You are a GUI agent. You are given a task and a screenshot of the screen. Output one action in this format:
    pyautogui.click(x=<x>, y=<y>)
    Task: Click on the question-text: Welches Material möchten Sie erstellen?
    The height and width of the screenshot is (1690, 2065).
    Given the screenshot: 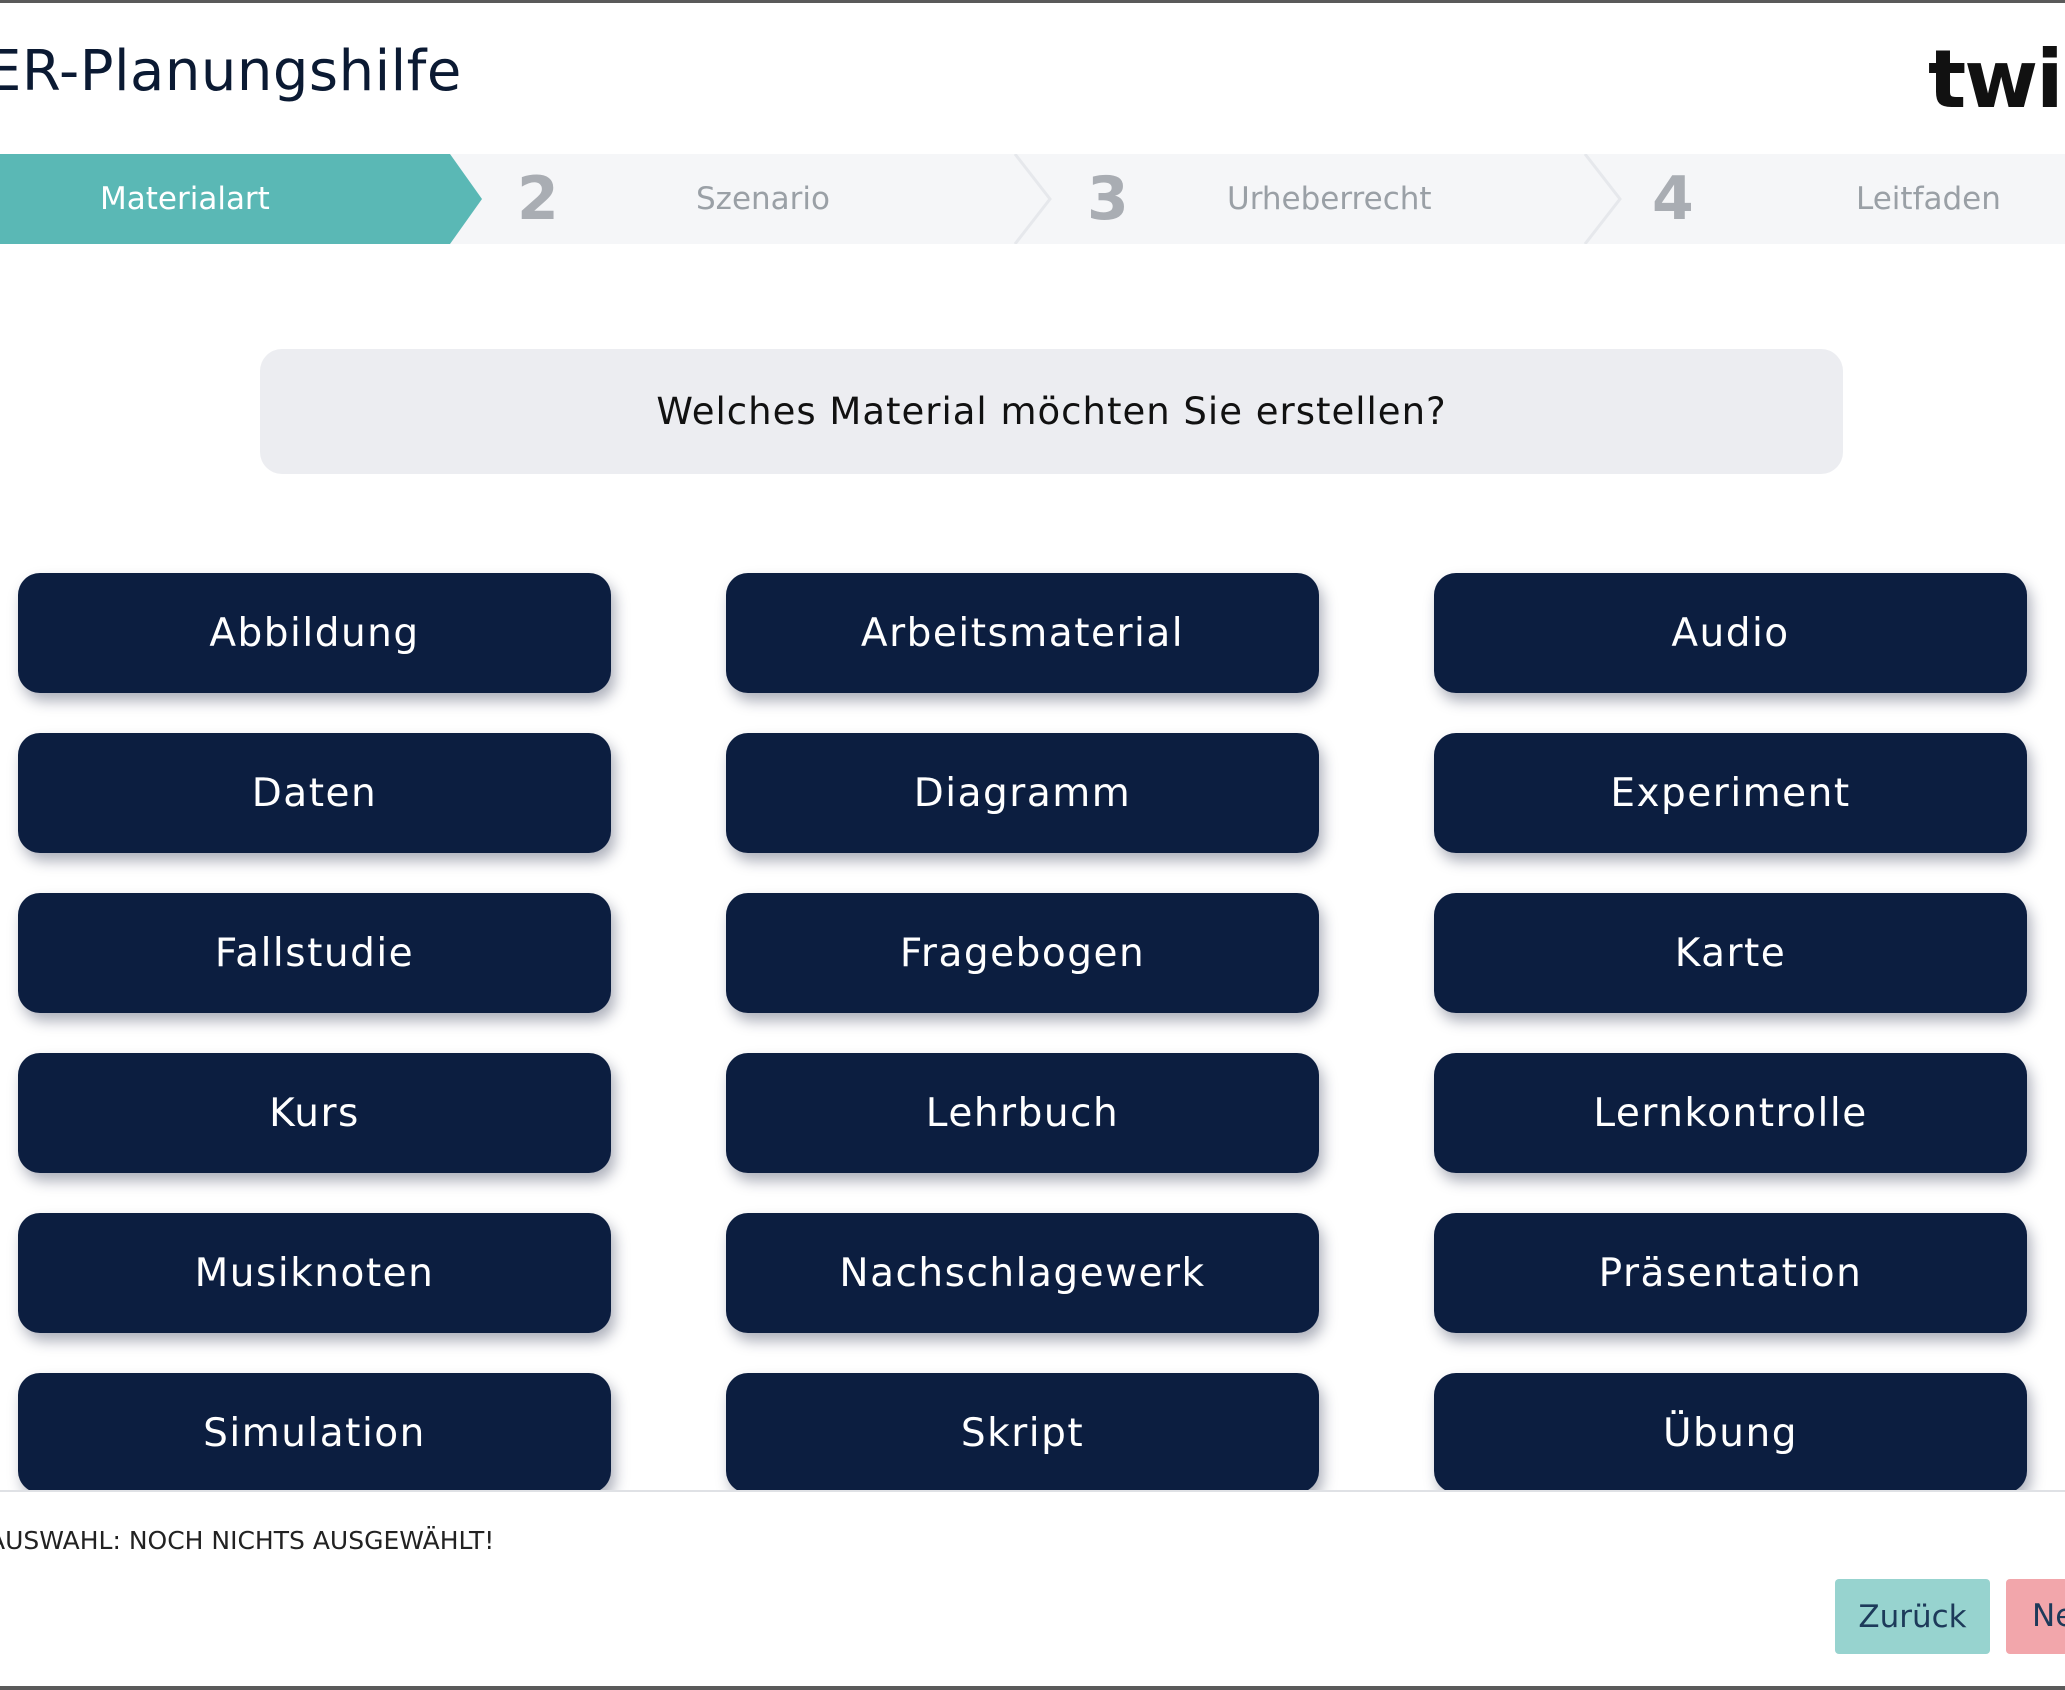 What is the action you would take?
    pyautogui.click(x=1051, y=411)
    